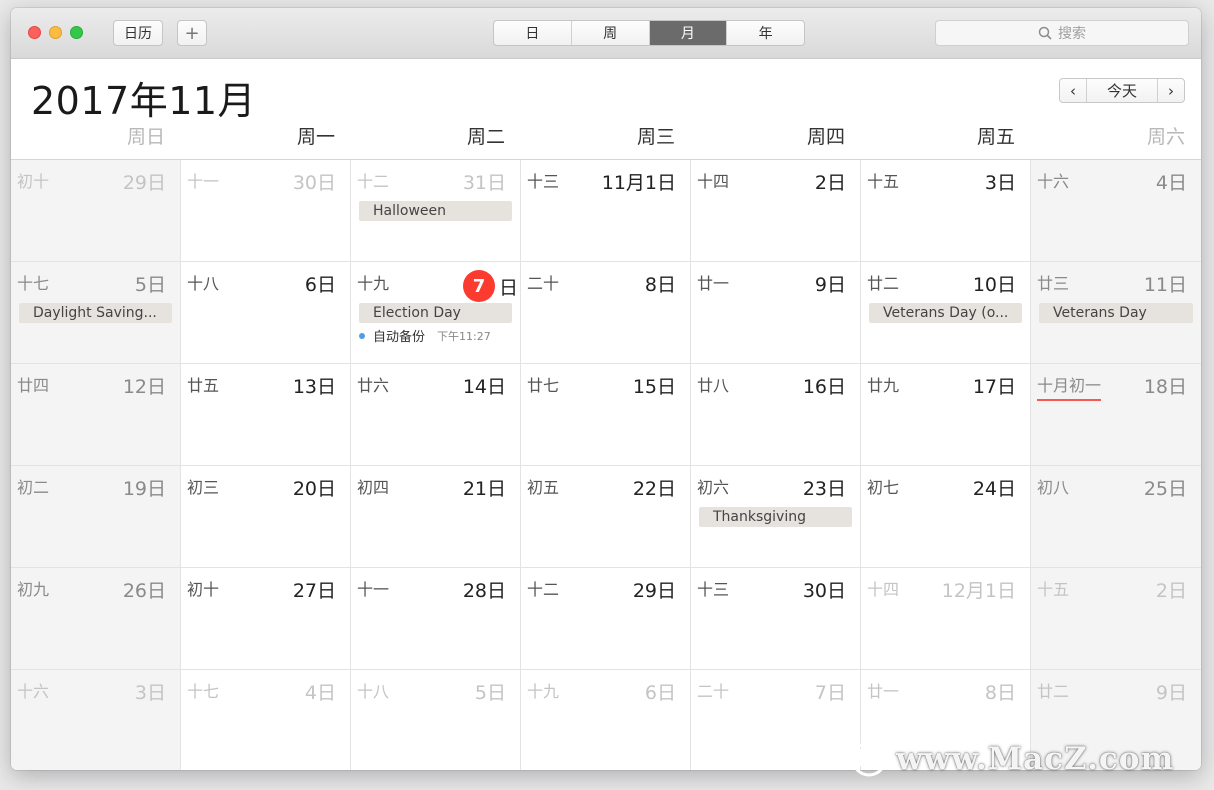 The image size is (1214, 790). I want to click on all-day-event: Veterans Day, so click(1116, 313).